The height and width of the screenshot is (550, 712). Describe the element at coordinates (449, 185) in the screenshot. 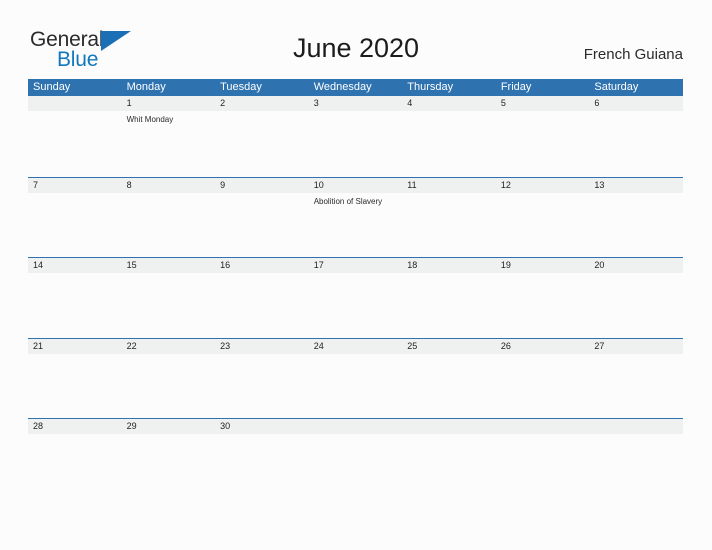

I see `day-number: 11` at that location.